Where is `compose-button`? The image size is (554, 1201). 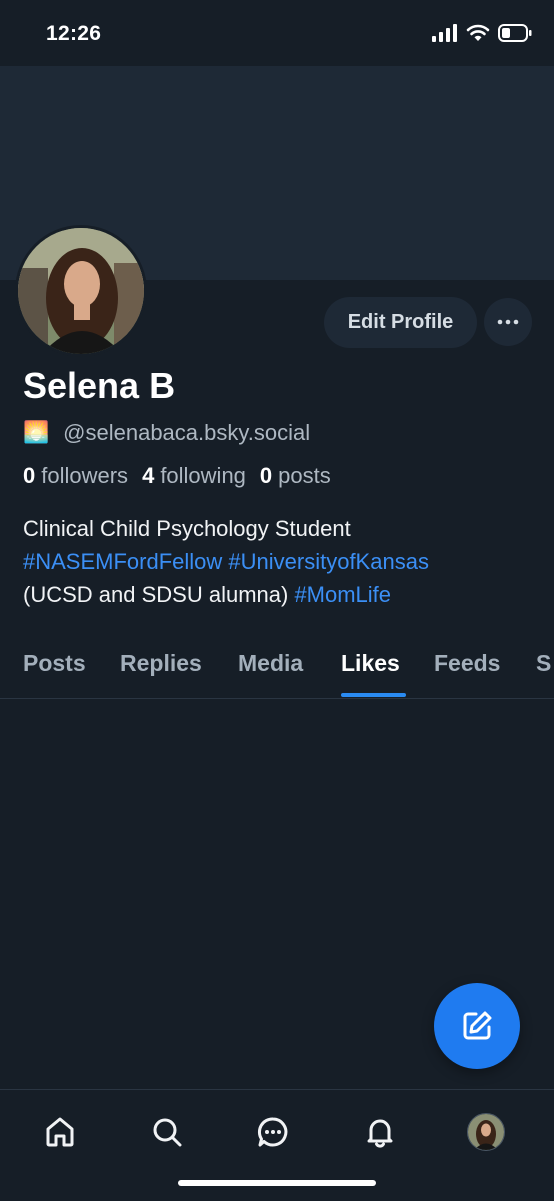
compose-button is located at coordinates (477, 1026).